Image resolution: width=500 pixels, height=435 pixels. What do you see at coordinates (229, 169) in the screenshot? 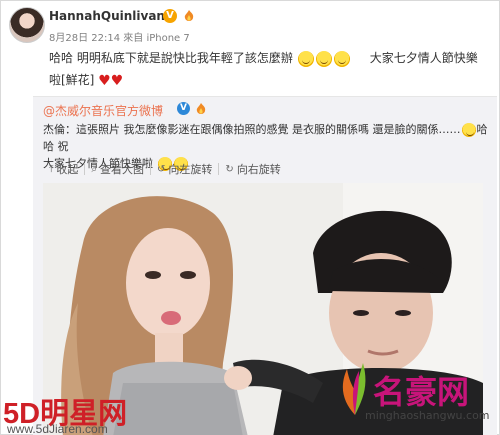
I see `rotate-right-icon: ↻` at bounding box center [229, 169].